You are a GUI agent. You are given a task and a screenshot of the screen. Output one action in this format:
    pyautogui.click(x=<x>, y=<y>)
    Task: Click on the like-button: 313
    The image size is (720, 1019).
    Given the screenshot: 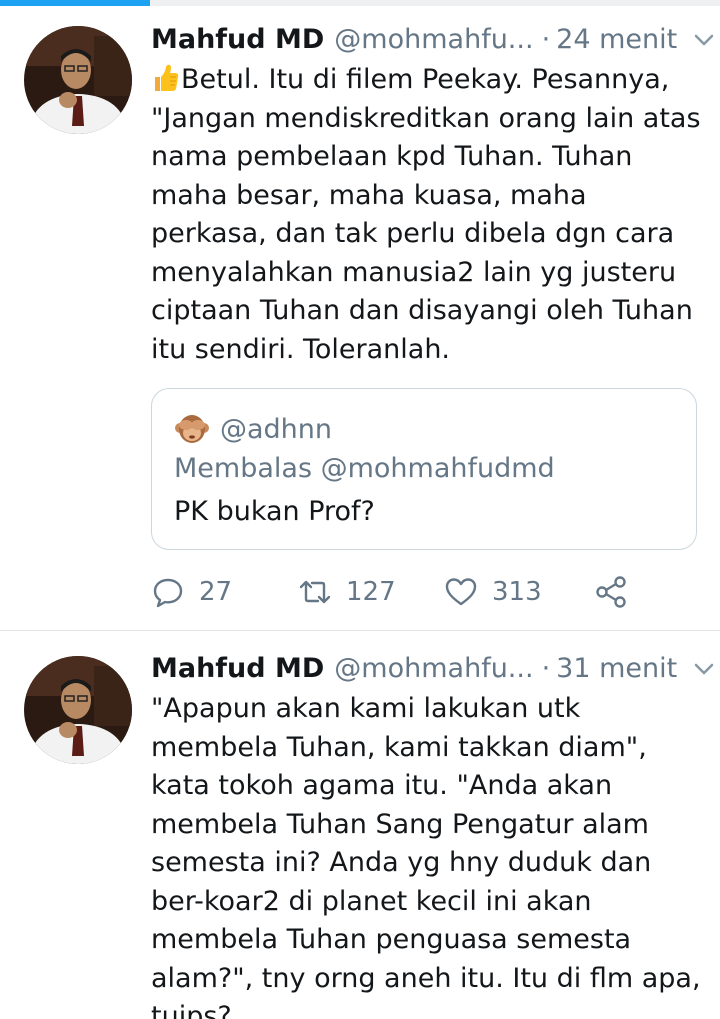 What is the action you would take?
    pyautogui.click(x=493, y=592)
    